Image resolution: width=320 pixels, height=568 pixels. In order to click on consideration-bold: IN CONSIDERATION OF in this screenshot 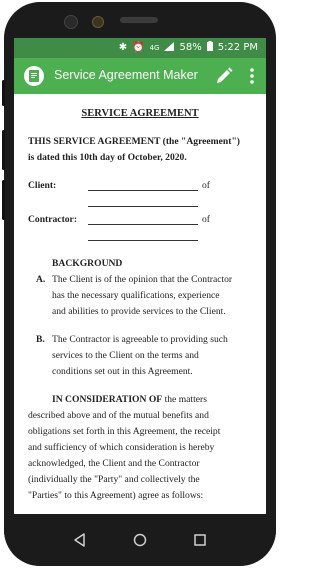, I will do `click(107, 399)`.